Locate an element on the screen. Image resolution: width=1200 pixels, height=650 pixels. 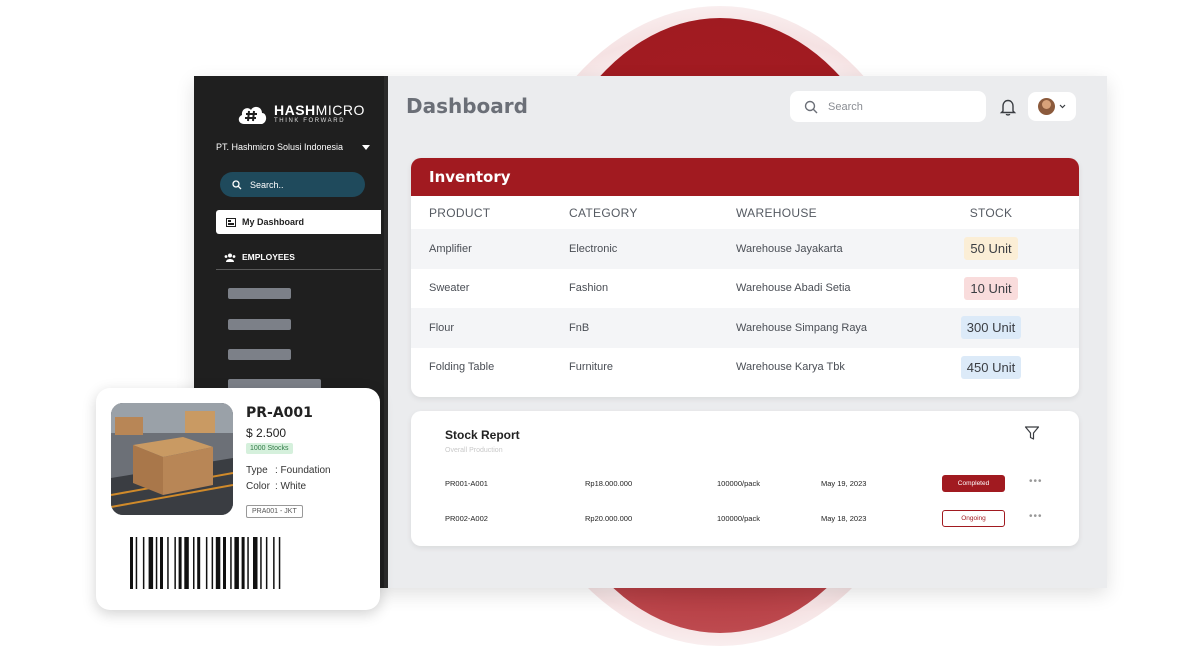
bell-icon is located at coordinates (1008, 107).